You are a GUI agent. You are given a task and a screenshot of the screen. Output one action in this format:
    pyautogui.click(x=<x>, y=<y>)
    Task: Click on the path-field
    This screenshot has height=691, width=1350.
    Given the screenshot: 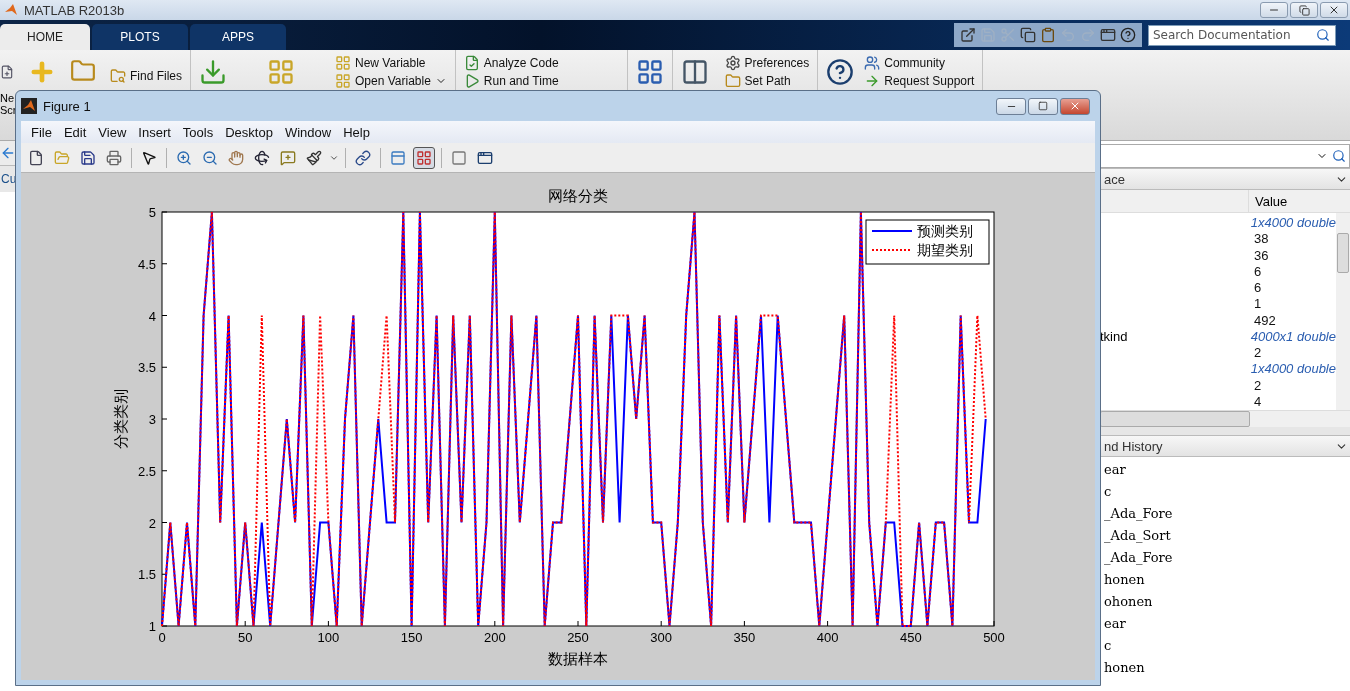 What is the action you would take?
    pyautogui.click(x=1225, y=156)
    